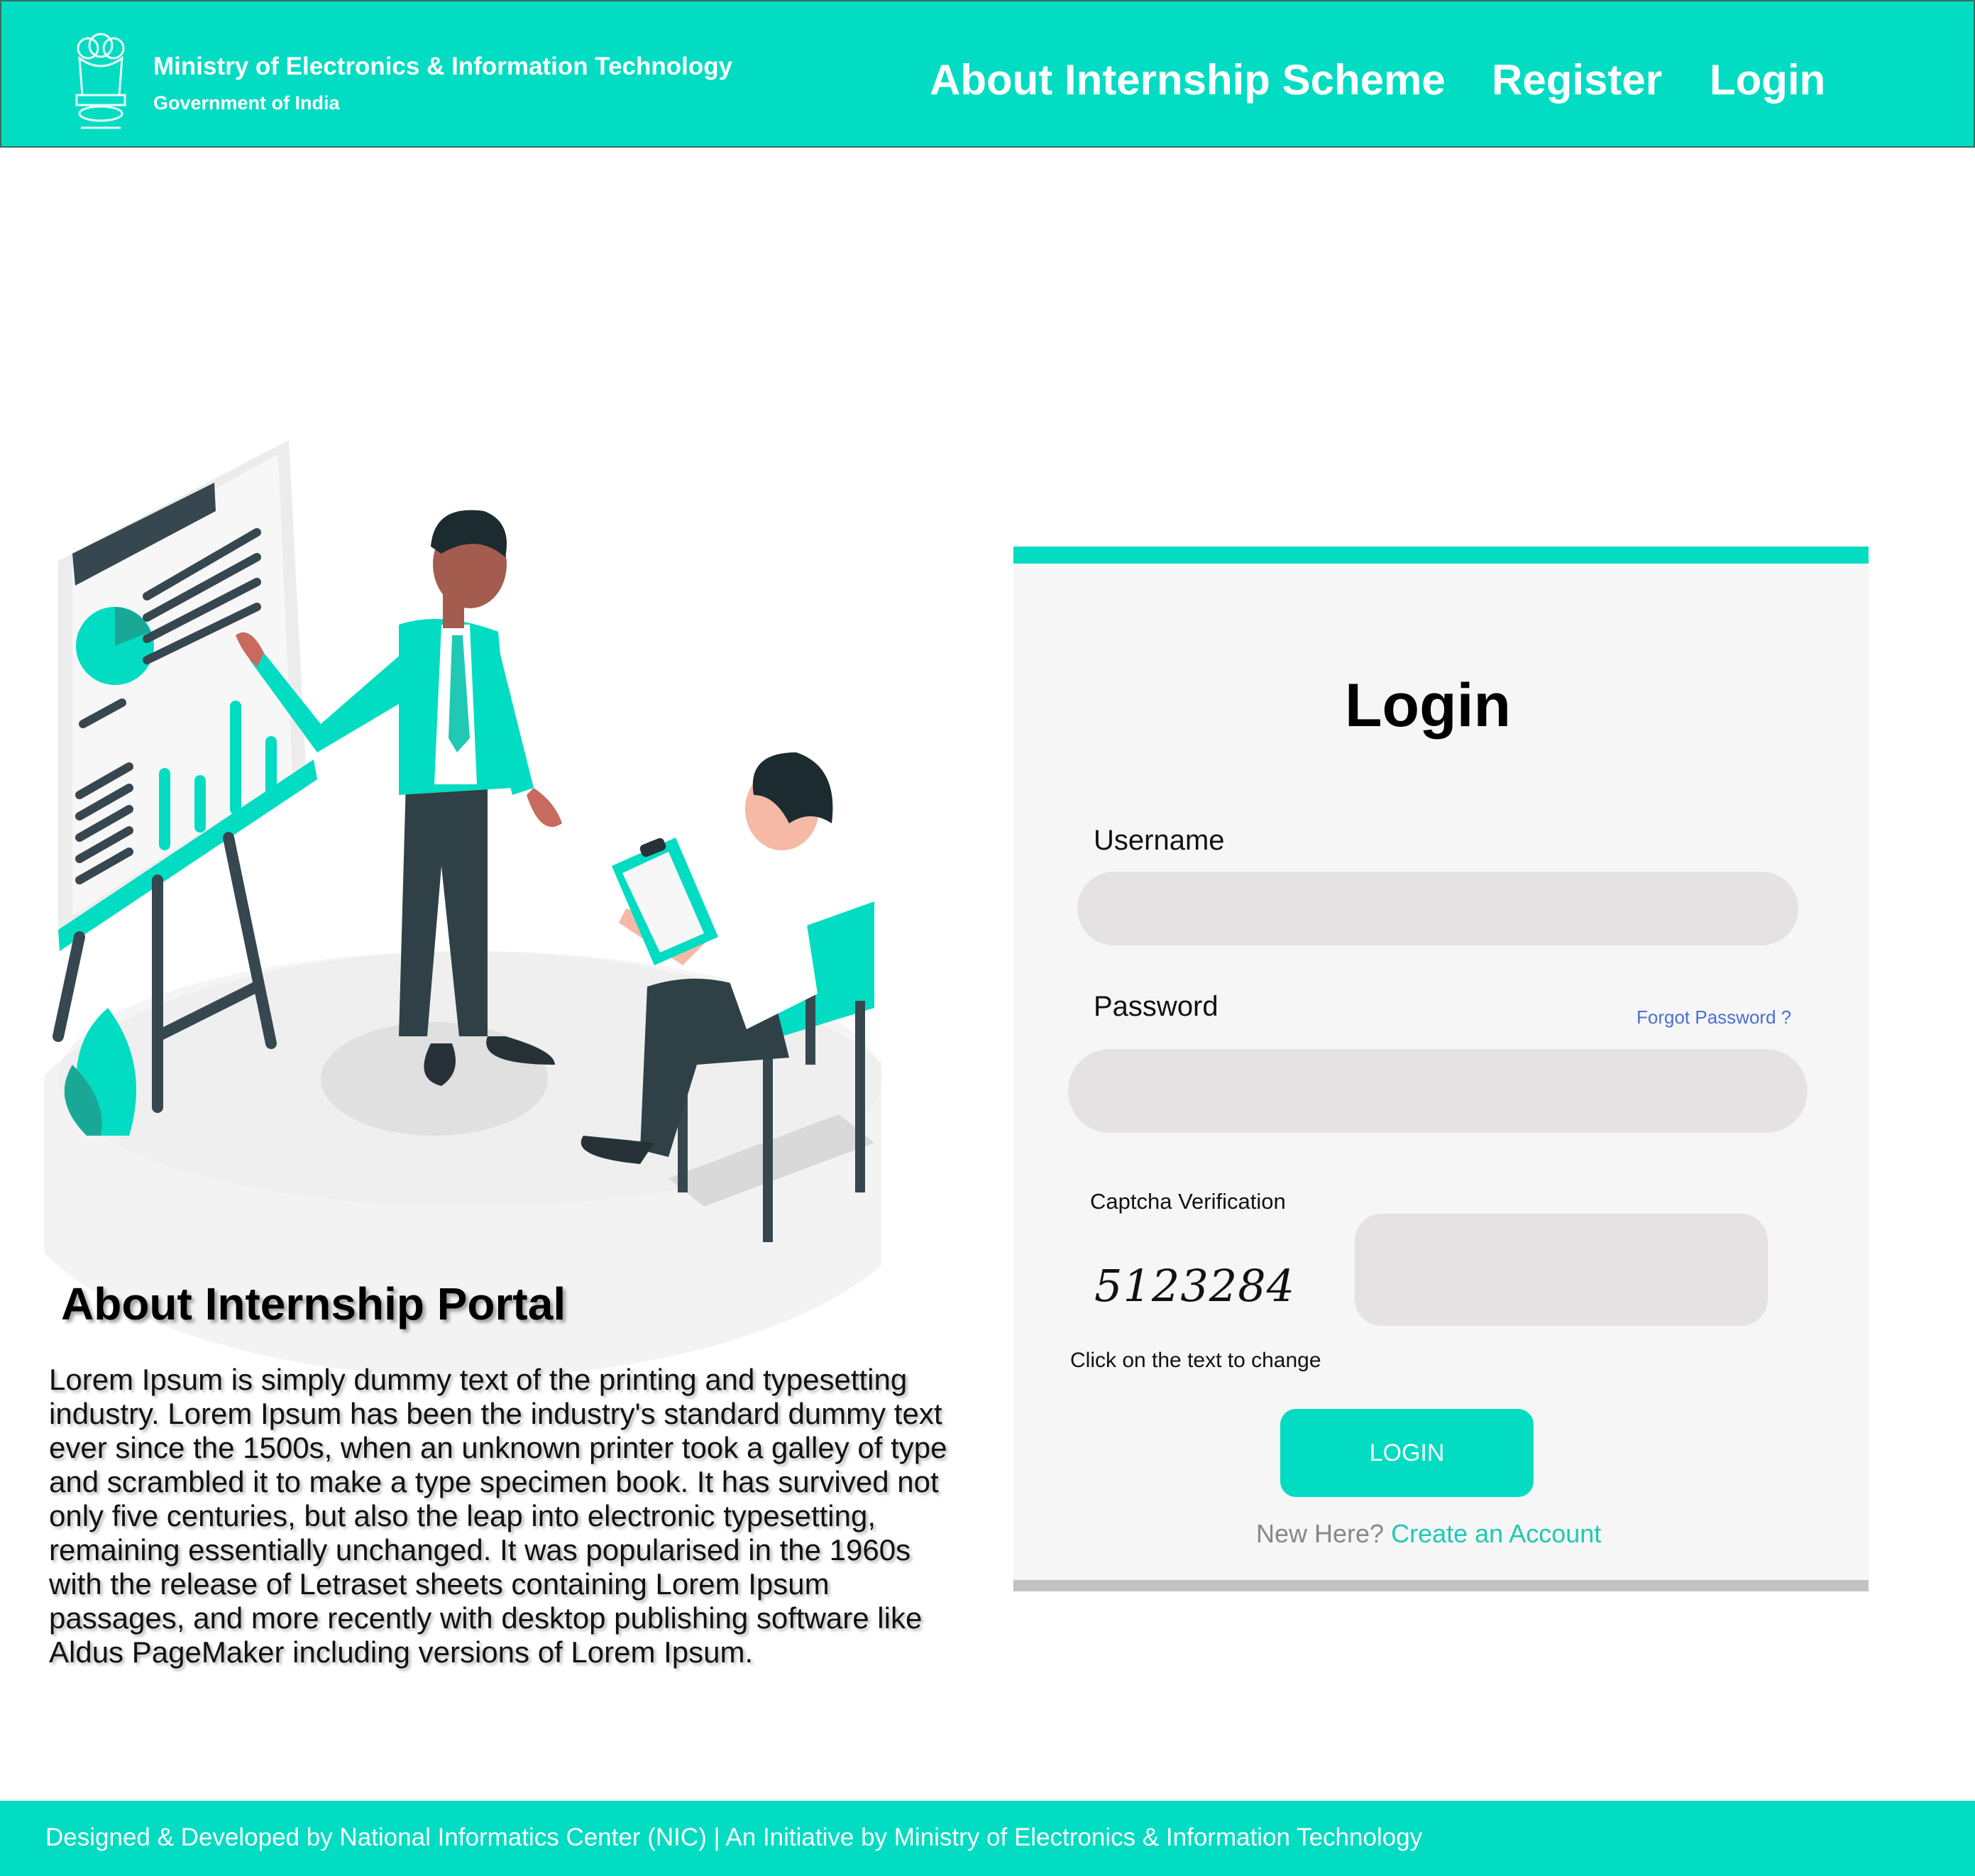  I want to click on captcha-image-text: 5123284, so click(1195, 1286).